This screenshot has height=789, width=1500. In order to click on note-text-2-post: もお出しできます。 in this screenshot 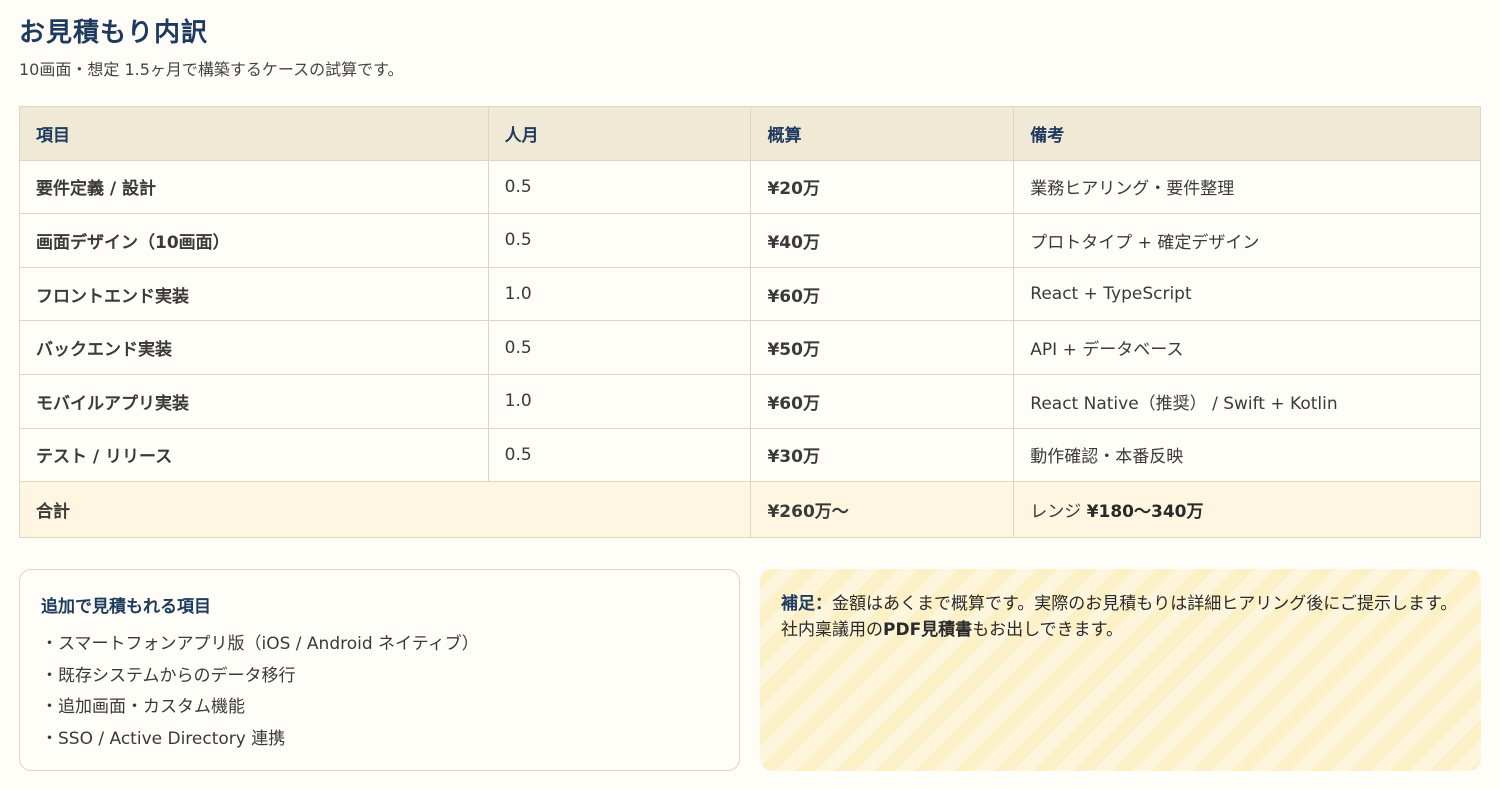, I will do `click(1047, 630)`.